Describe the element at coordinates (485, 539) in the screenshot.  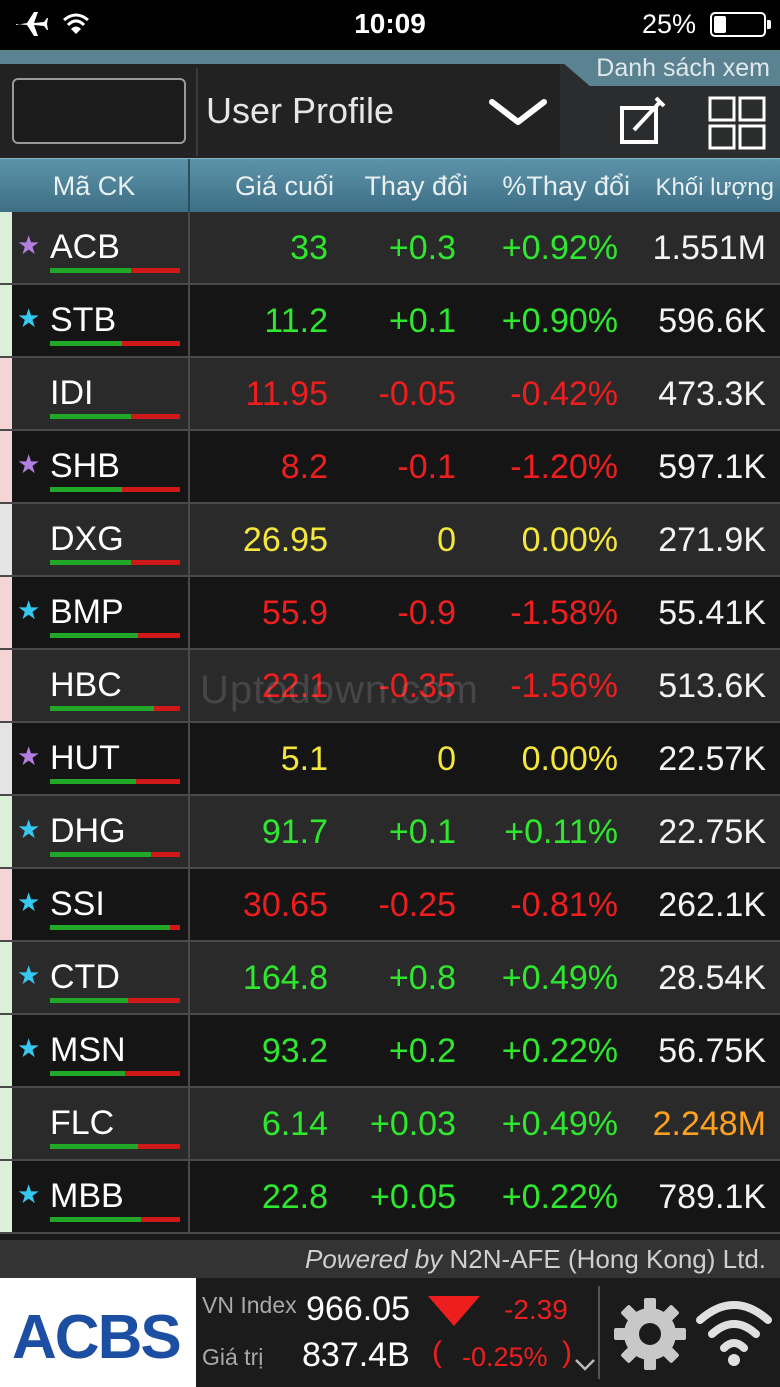
I see `quote-cell: 26.95 0 0.00% 271.9K` at that location.